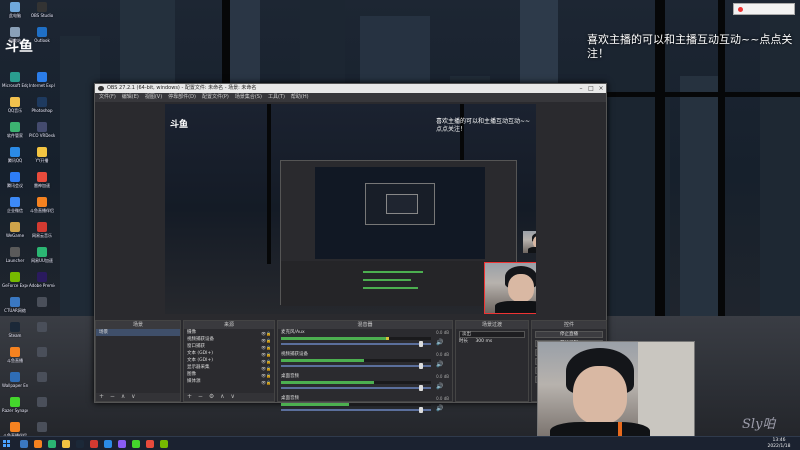  What do you see at coordinates (15, 35) in the screenshot?
I see `desktop-icon: 回收站` at bounding box center [15, 35].